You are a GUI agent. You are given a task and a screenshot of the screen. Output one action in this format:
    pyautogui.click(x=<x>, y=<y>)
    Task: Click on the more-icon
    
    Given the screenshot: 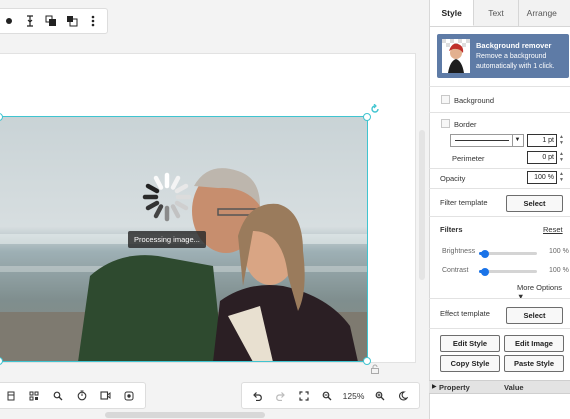 What is the action you would take?
    pyautogui.click(x=93, y=21)
    